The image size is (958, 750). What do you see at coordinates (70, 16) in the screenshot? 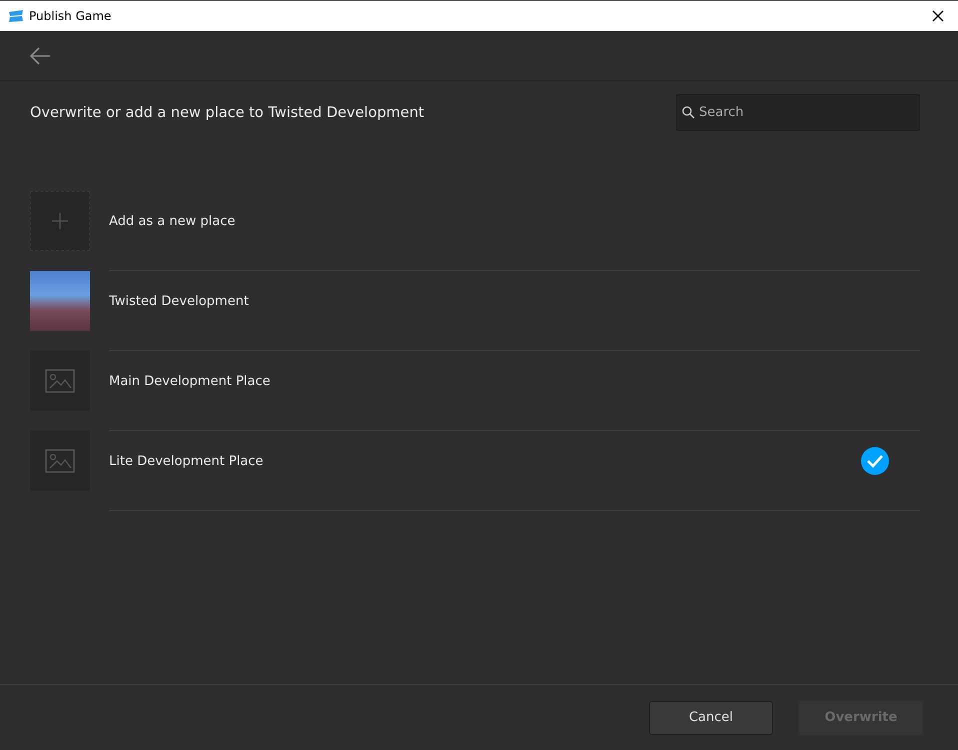
I see `window-title: Publish Game` at bounding box center [70, 16].